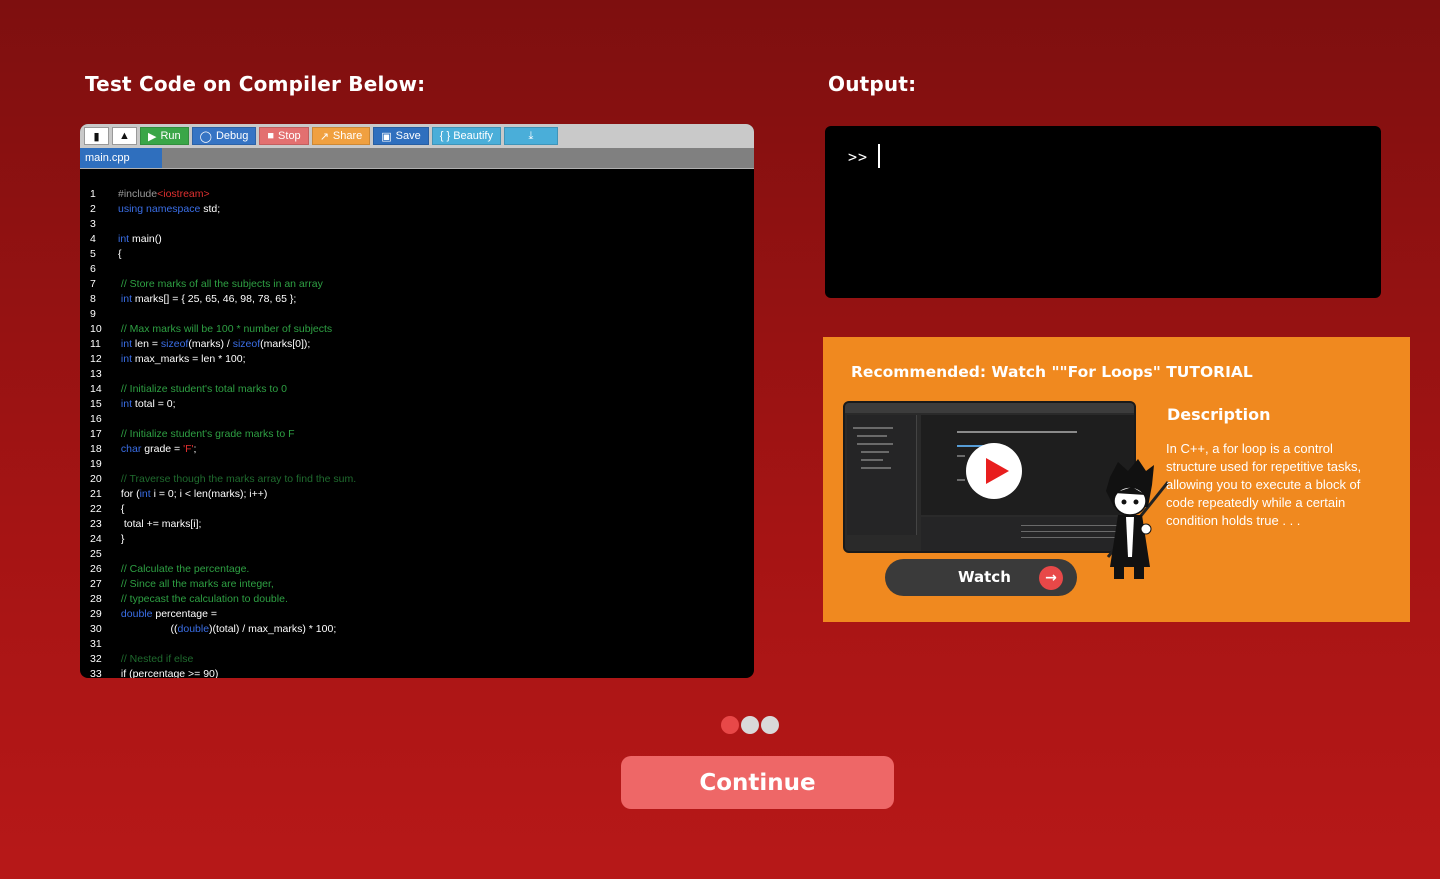  Describe the element at coordinates (96, 494) in the screenshot. I see `line-number: 21` at that location.